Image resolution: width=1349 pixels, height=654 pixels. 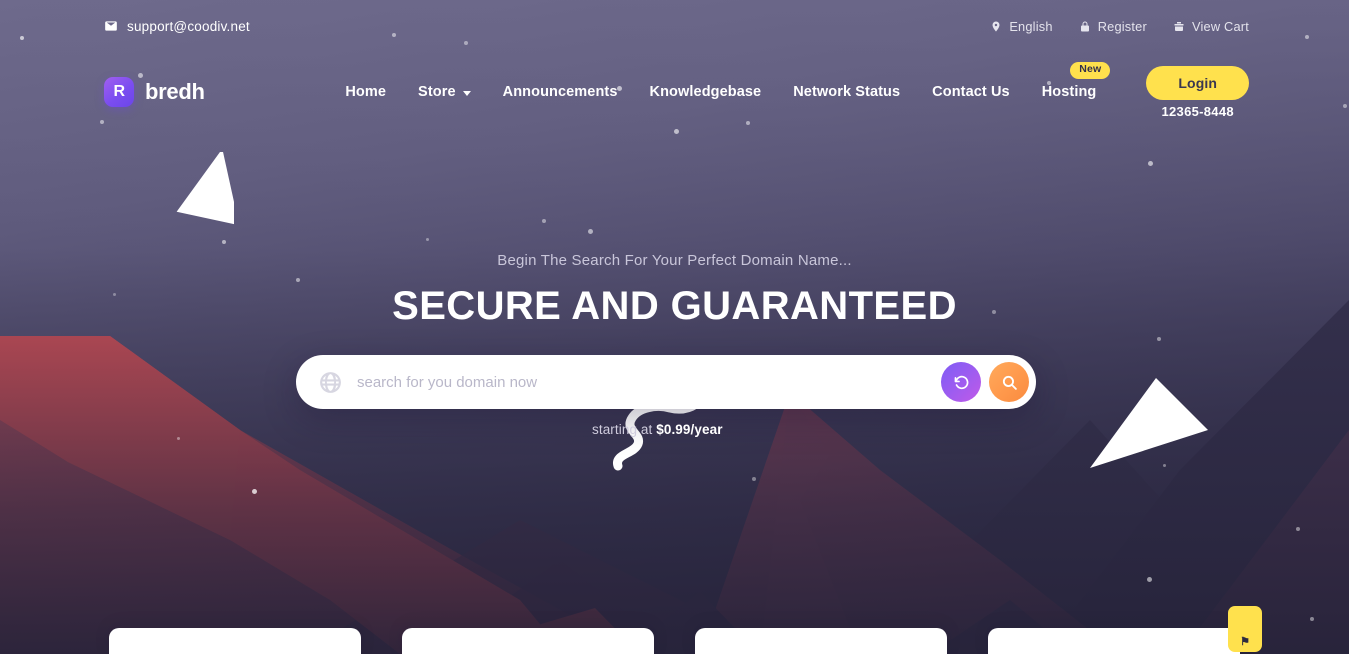 I want to click on nav-item-store: Store, so click(x=444, y=92).